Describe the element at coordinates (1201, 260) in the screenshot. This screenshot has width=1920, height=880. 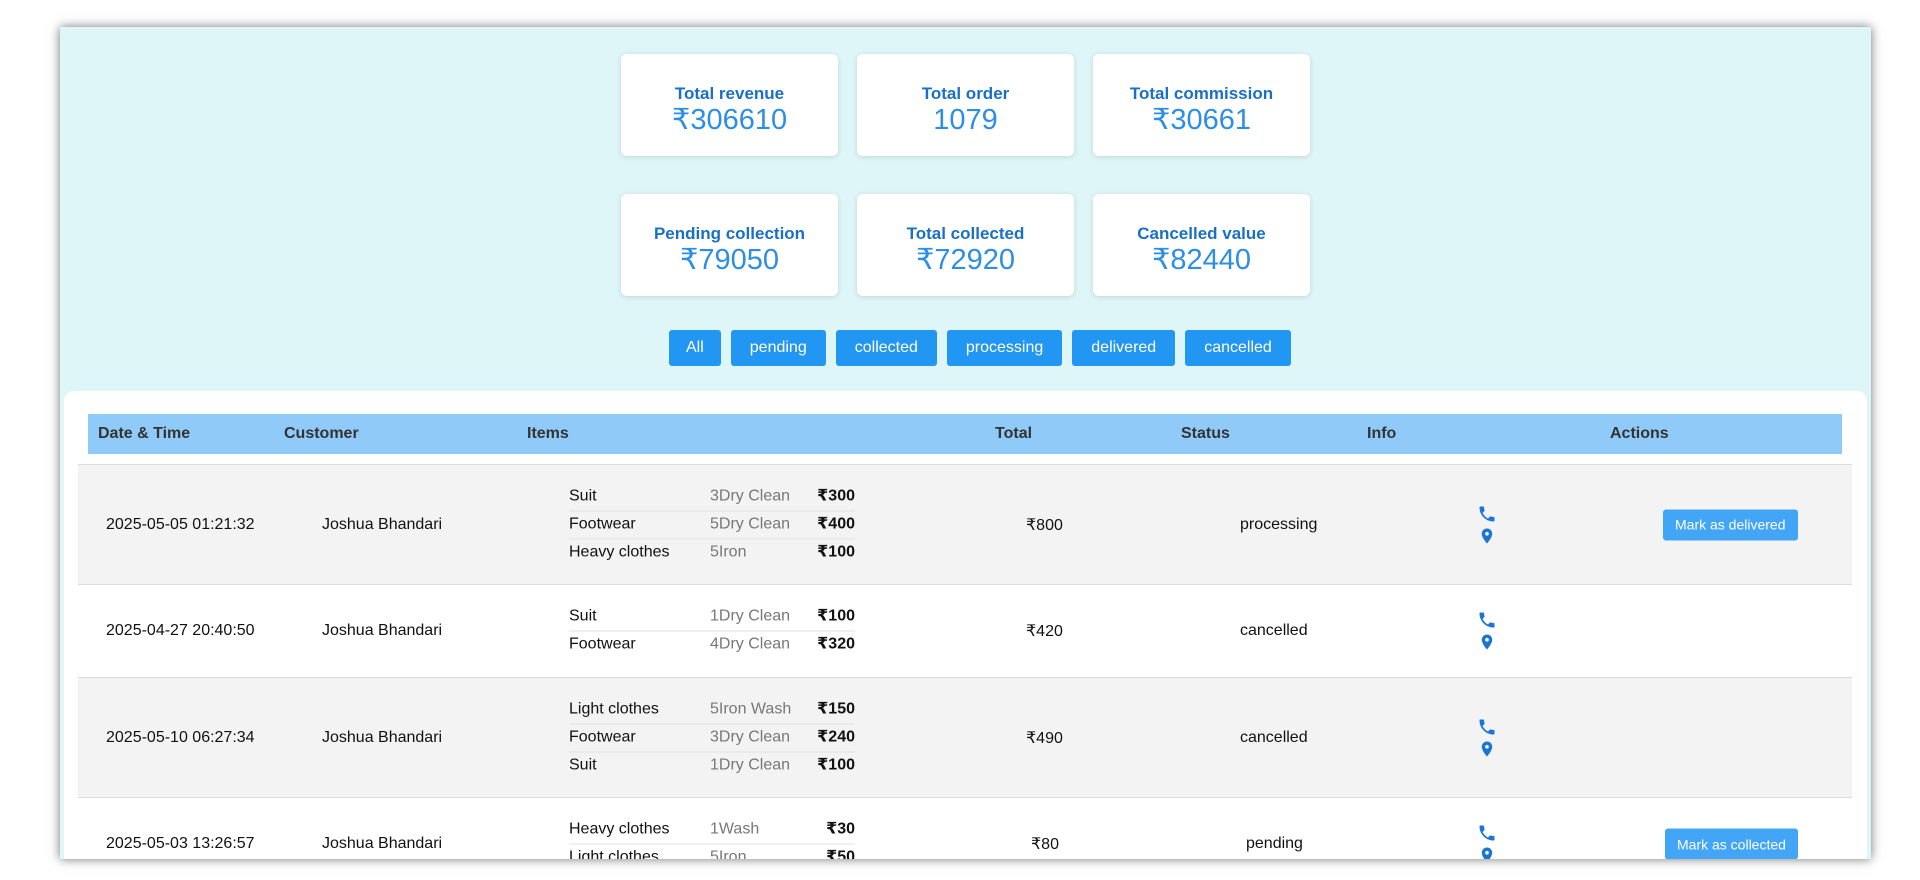
I see `card-value: ₹82440` at that location.